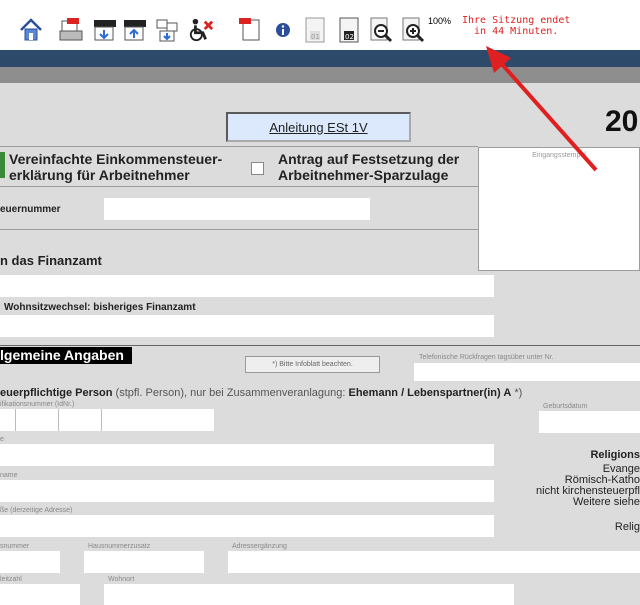 This screenshot has height=605, width=640. I want to click on annotation-arrow, so click(542, 109).